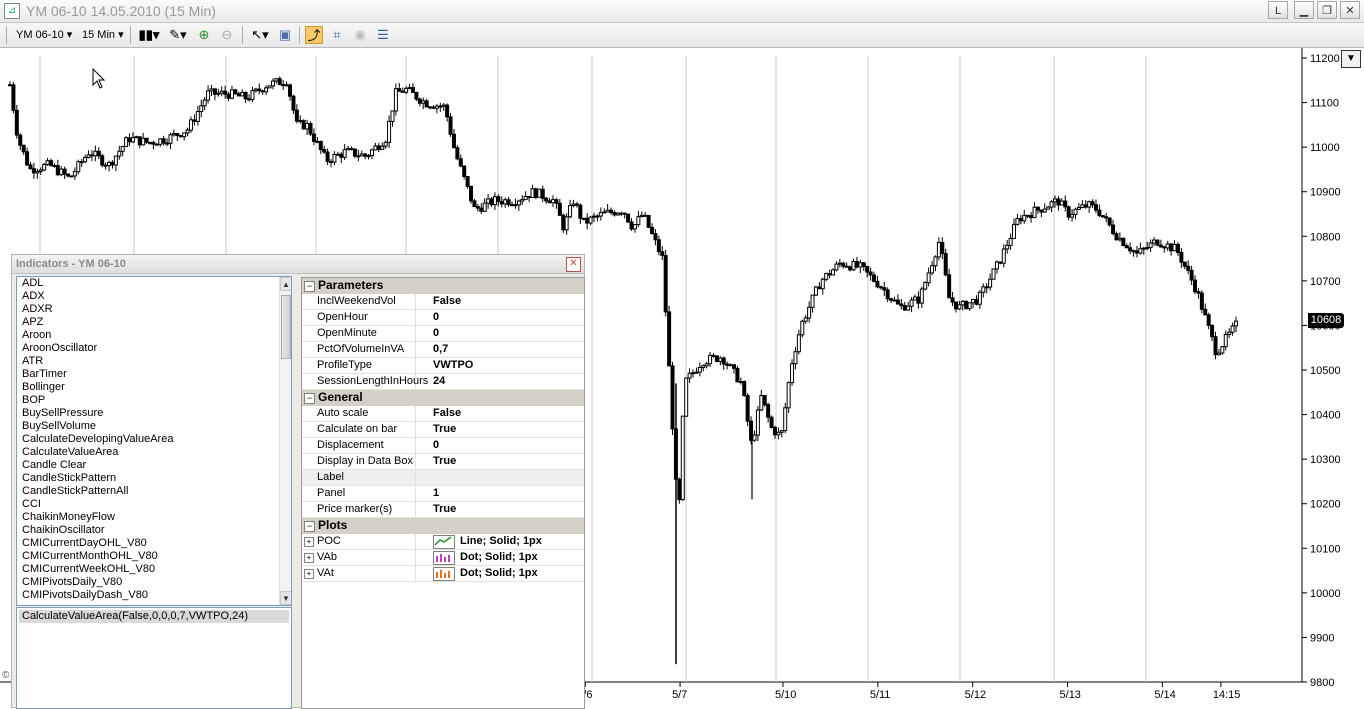  I want to click on indicator-list-item: BuySellPressure, so click(154, 413).